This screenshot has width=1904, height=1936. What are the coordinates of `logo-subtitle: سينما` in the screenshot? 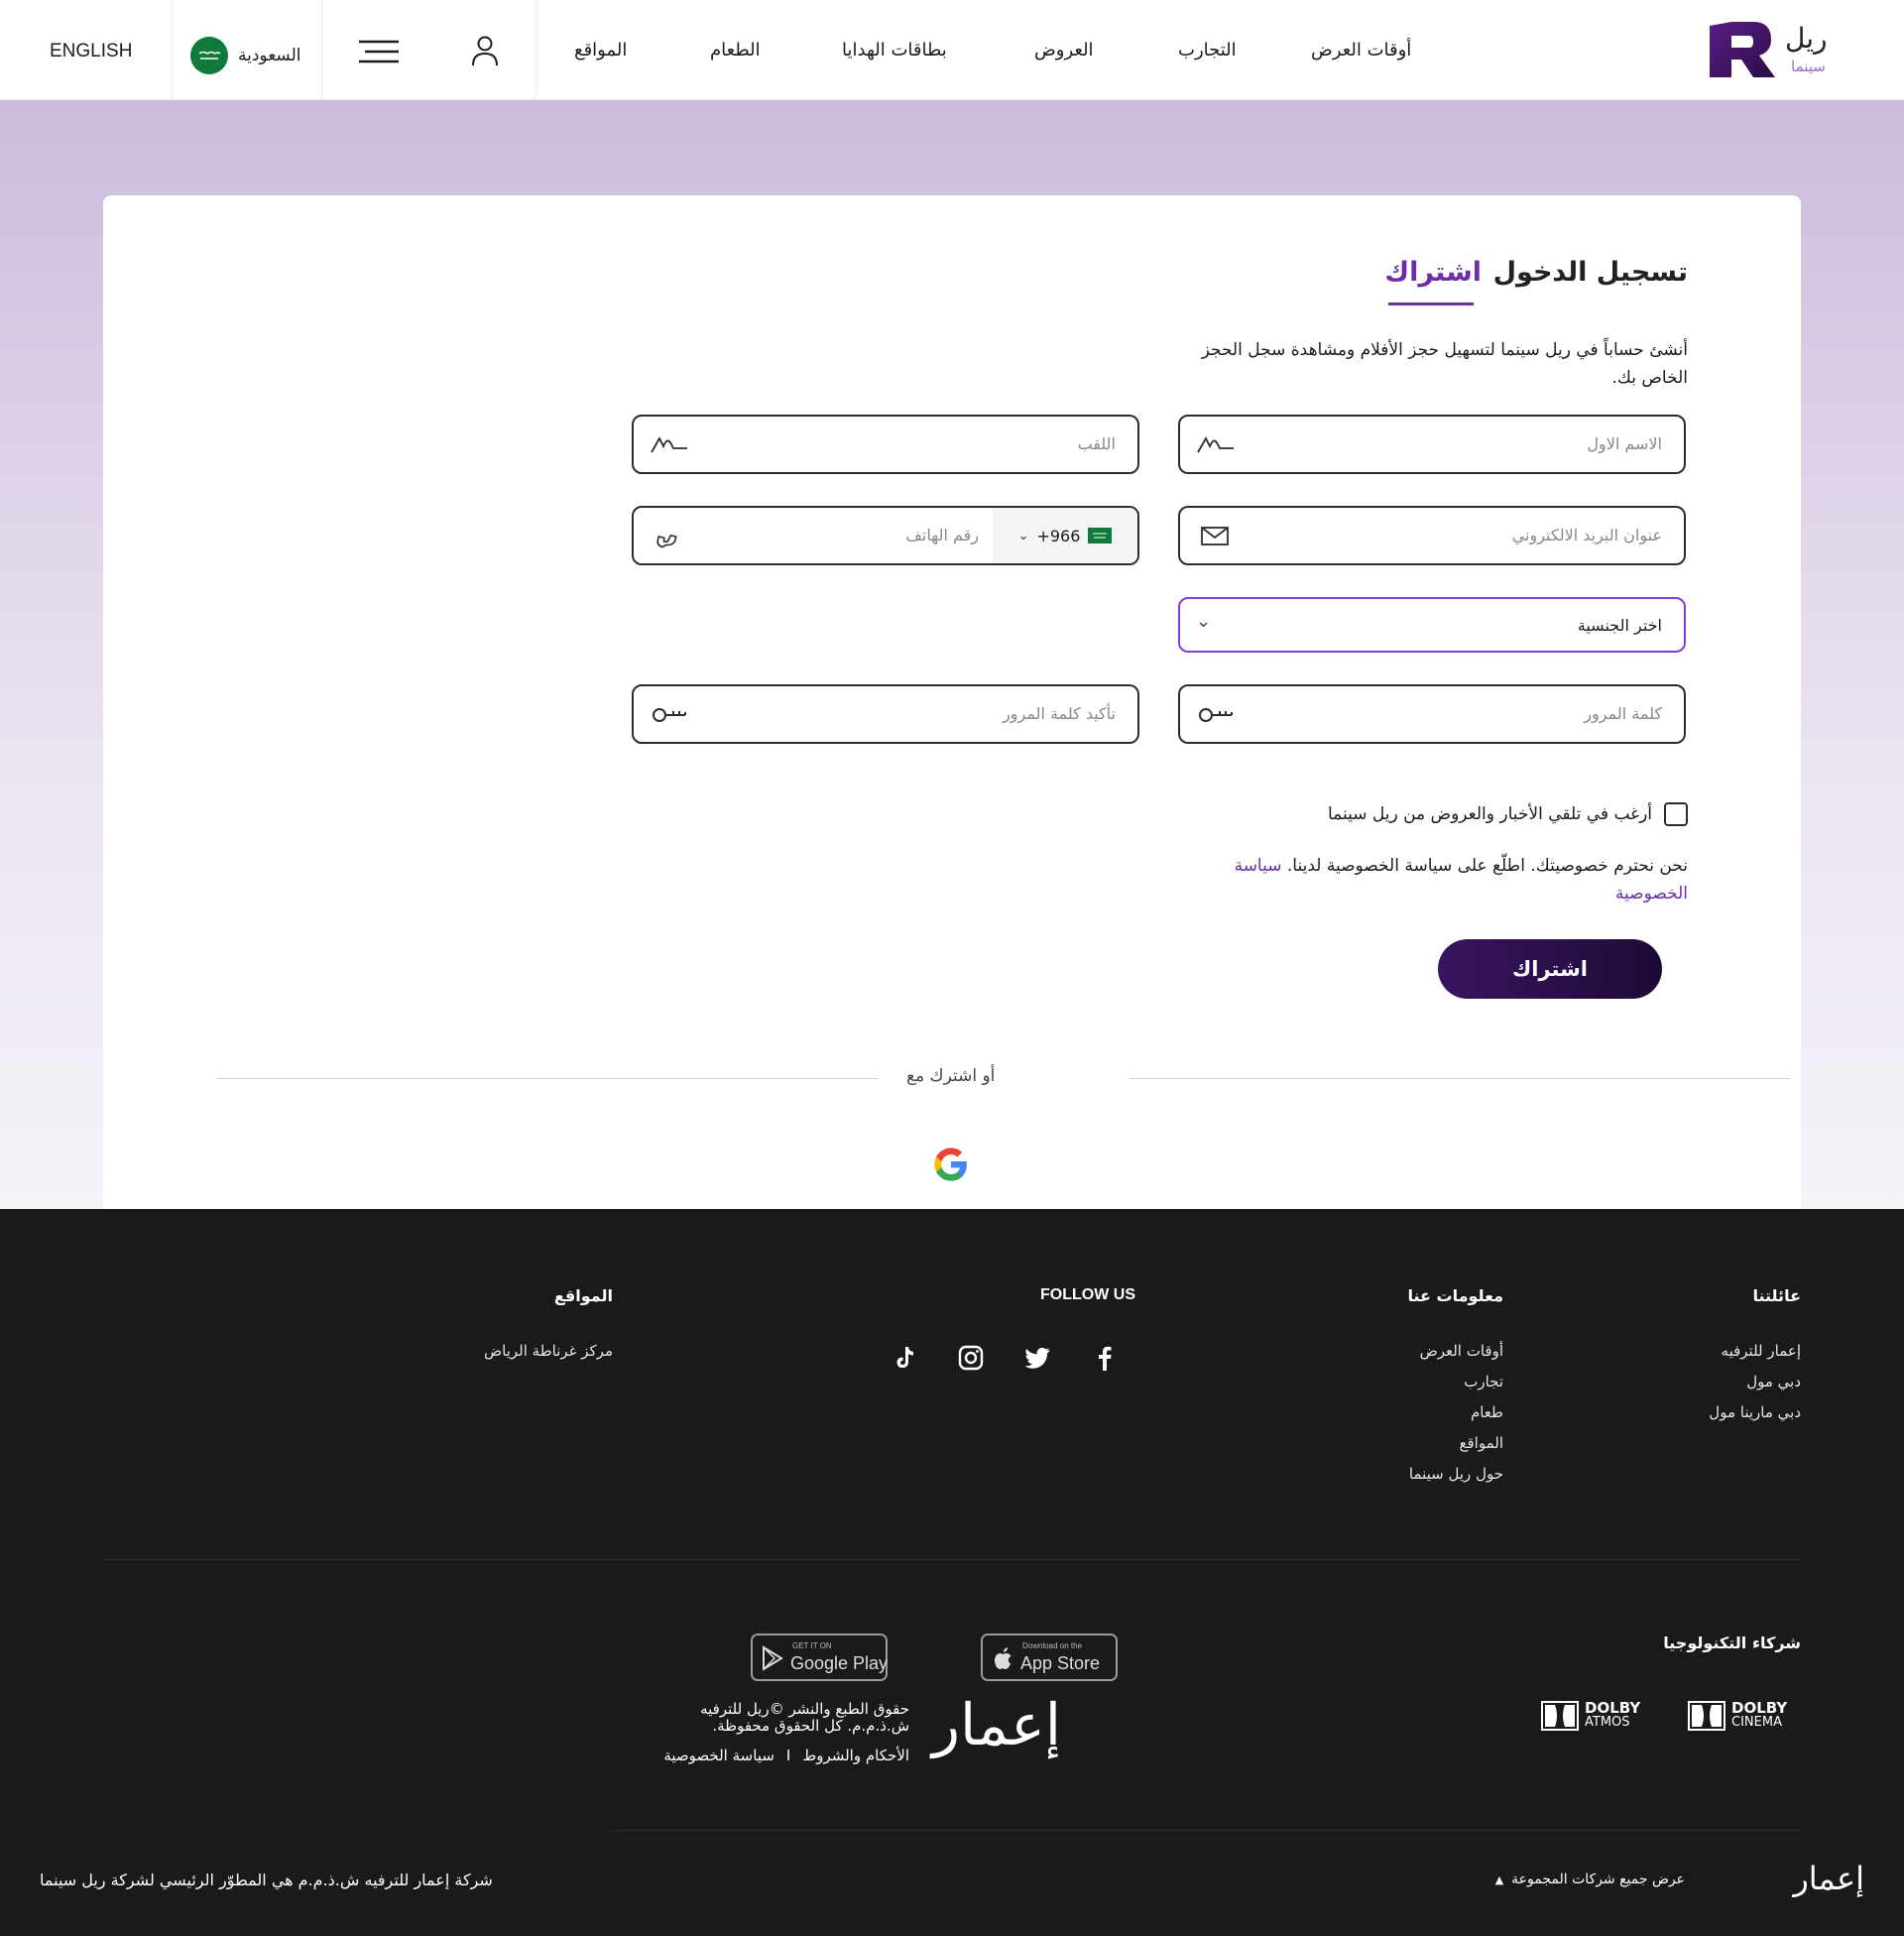 It's located at (1808, 66).